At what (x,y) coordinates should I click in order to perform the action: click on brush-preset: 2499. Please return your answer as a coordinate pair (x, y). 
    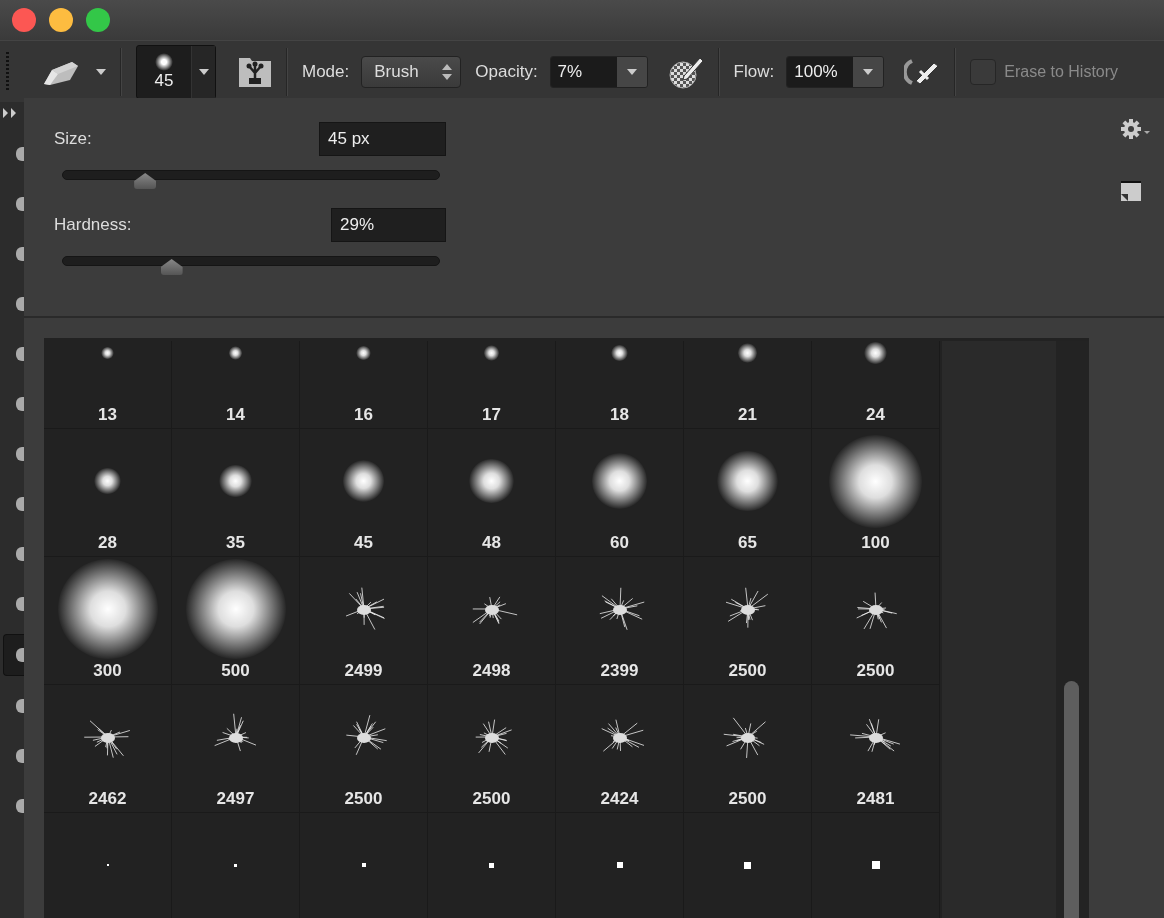
    Looking at the image, I should click on (364, 621).